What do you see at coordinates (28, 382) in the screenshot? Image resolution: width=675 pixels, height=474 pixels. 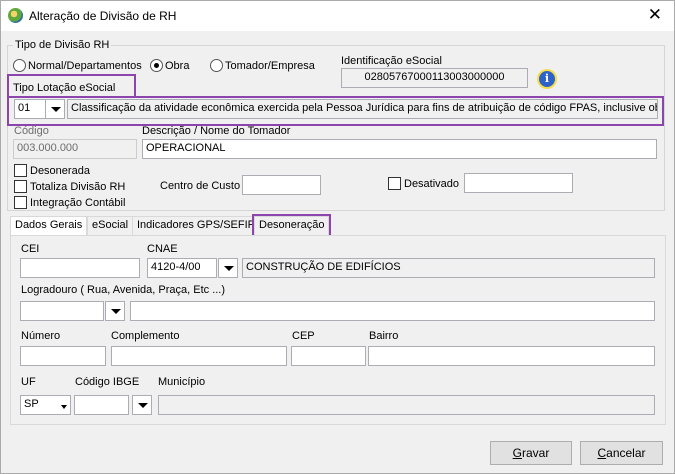 I see `uf-label: UF` at bounding box center [28, 382].